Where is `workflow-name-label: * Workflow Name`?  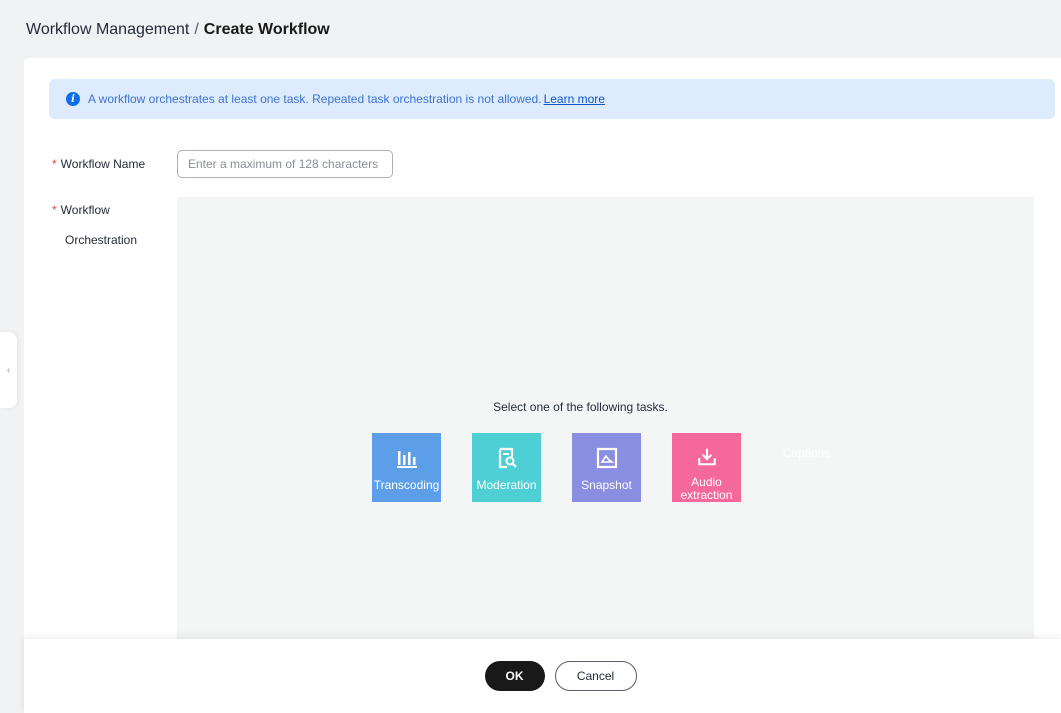
workflow-name-label: * Workflow Name is located at coordinates (98, 164).